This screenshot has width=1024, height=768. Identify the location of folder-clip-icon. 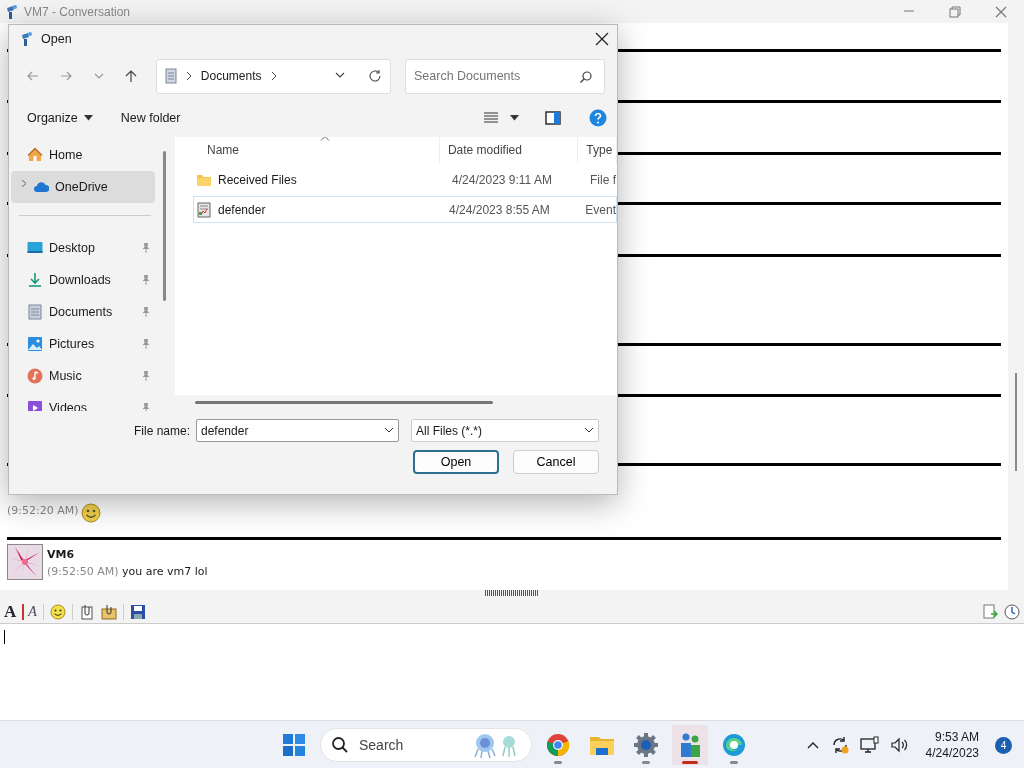
(108, 611).